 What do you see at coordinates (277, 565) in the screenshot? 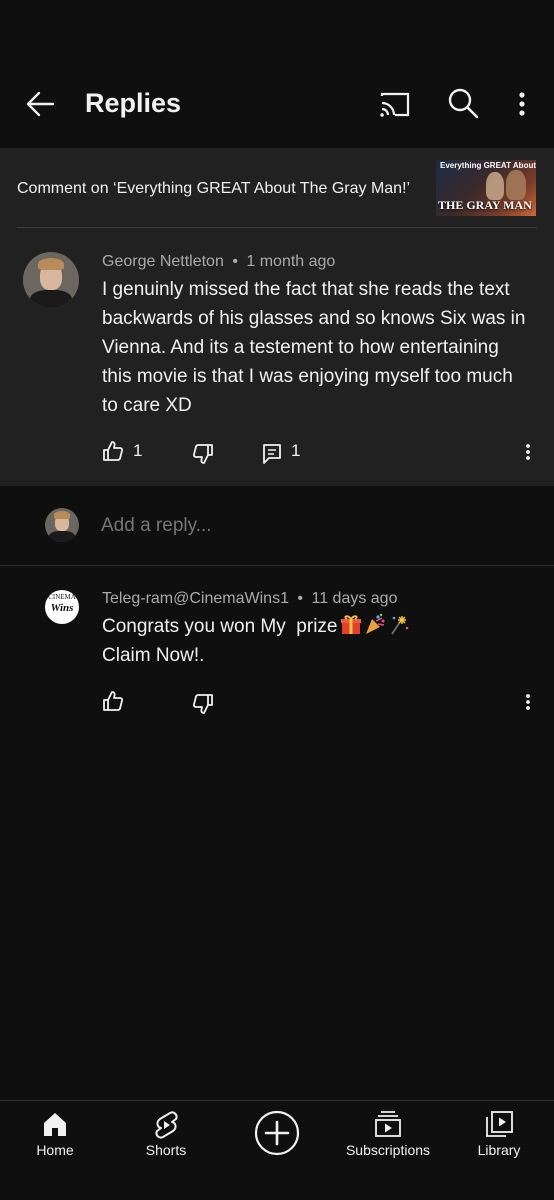
I see `divider` at bounding box center [277, 565].